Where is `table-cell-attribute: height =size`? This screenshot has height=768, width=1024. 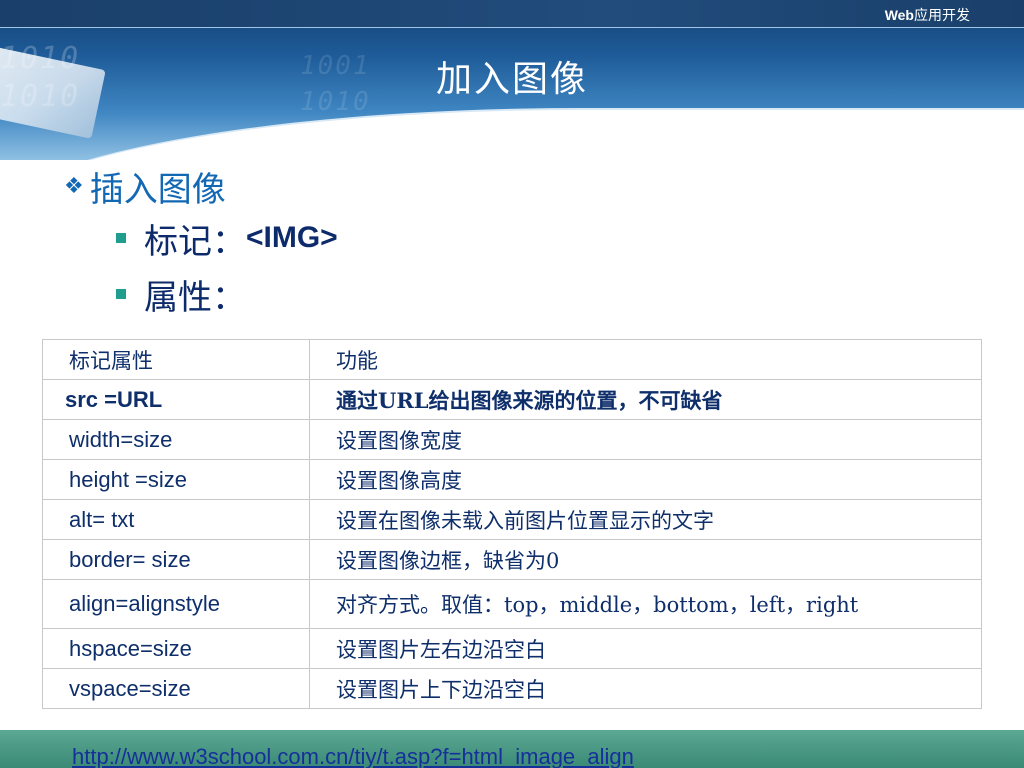 table-cell-attribute: height =size is located at coordinates (176, 479).